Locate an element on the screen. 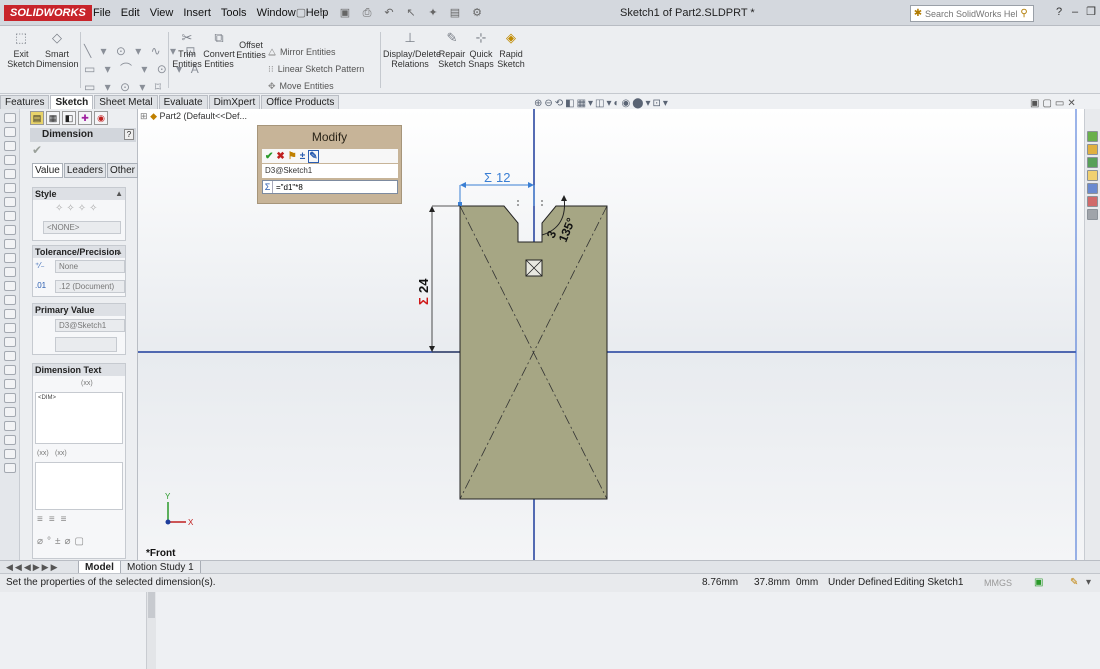  rapid-sketch-button: ◈ Rapid Sketch is located at coordinates (511, 48).